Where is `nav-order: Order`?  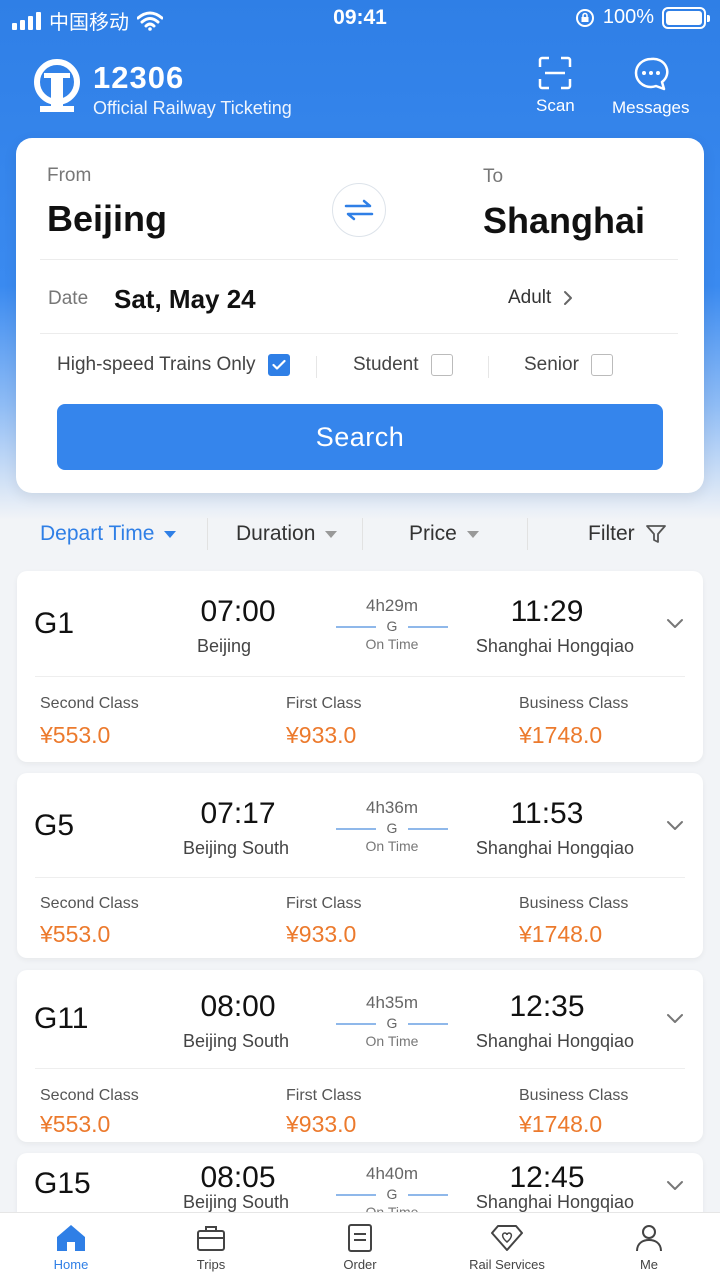
nav-order: Order is located at coordinates (360, 1247).